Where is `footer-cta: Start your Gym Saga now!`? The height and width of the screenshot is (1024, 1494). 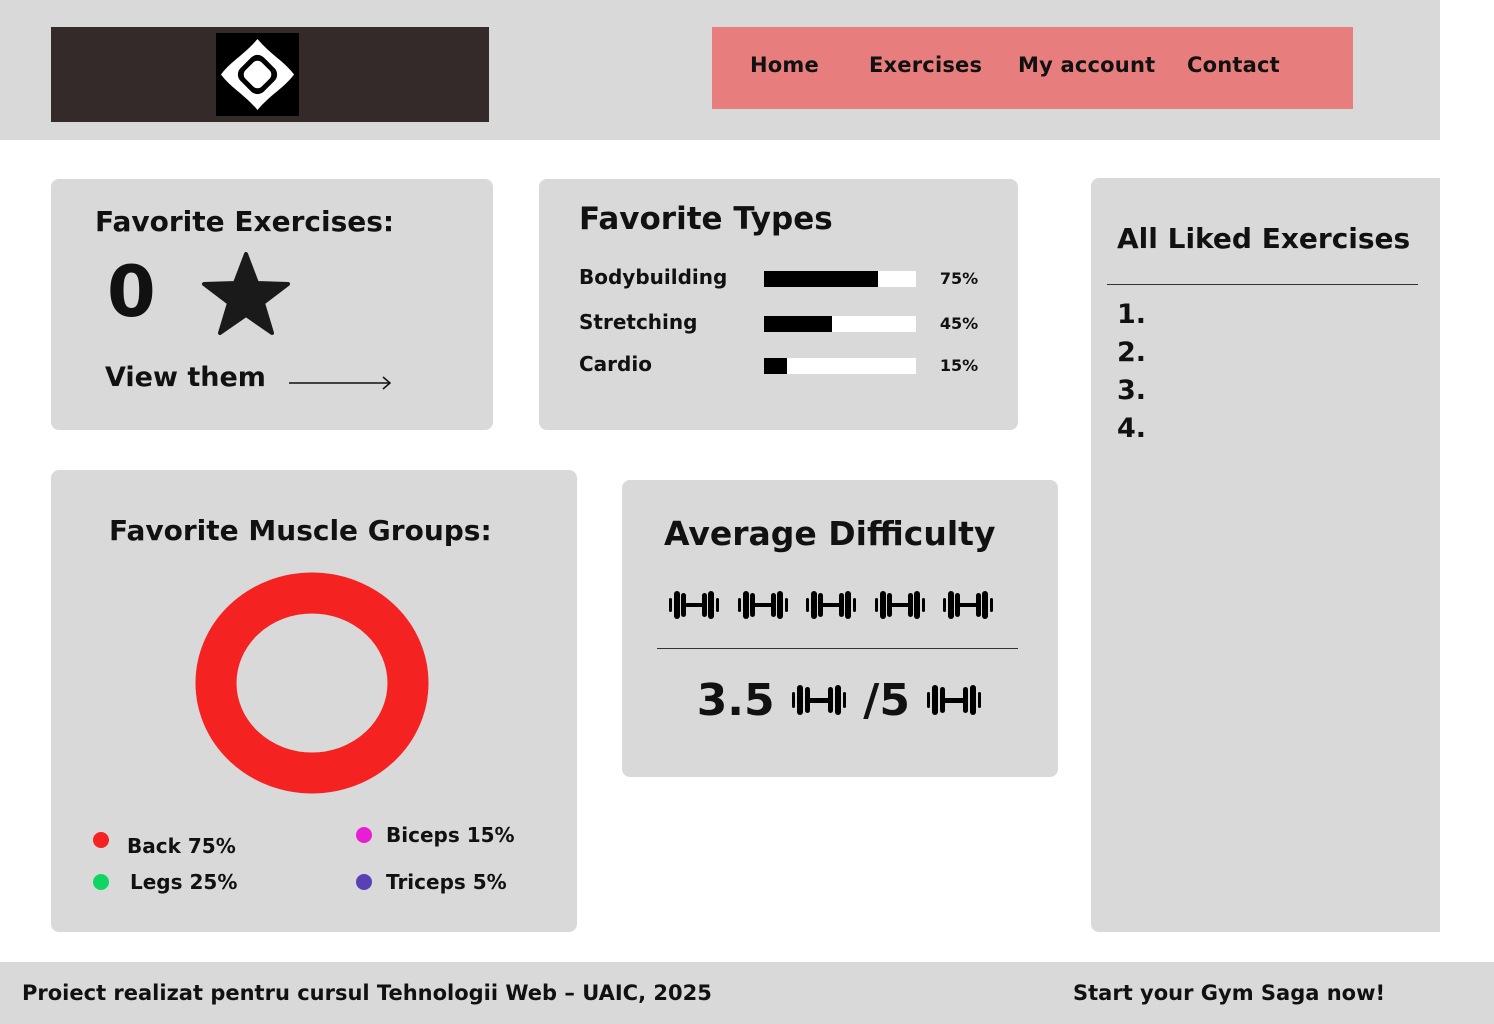
footer-cta: Start your Gym Saga now! is located at coordinates (1229, 993).